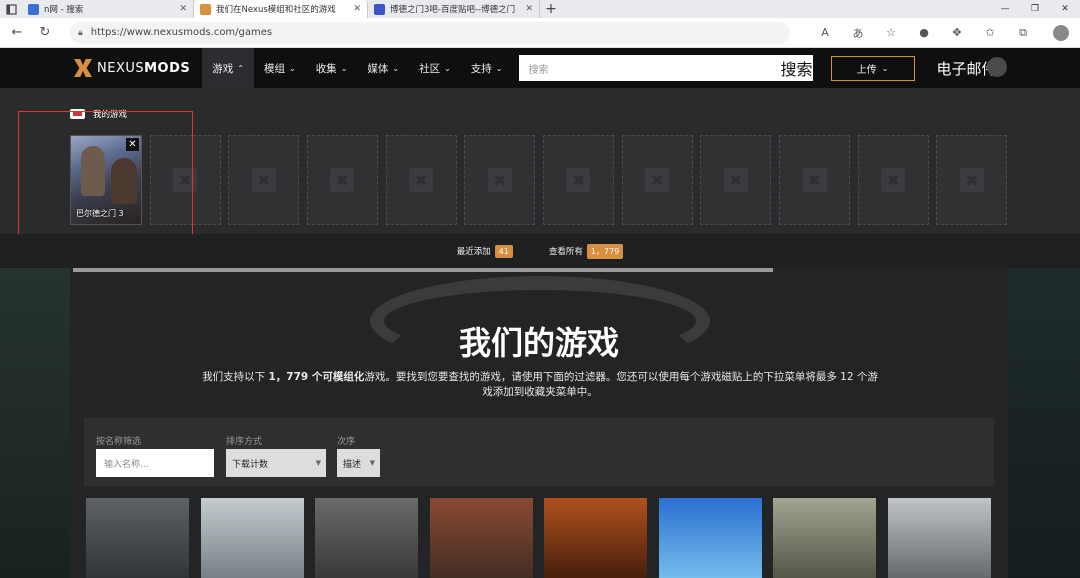  I want to click on read-aloud-icon: A, so click(825, 32).